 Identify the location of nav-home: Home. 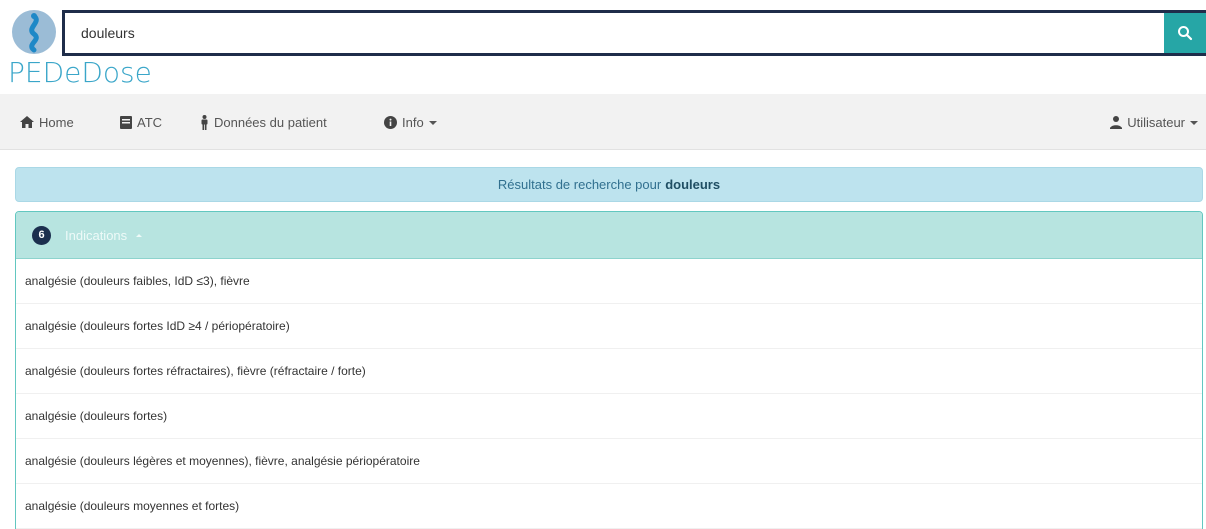
(47, 122).